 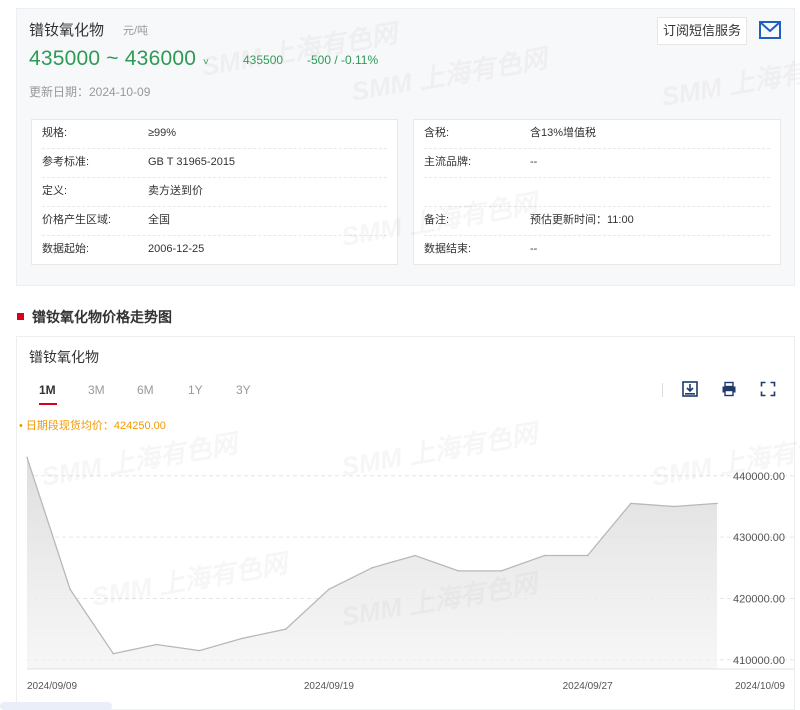 What do you see at coordinates (597, 250) in the screenshot?
I see `spec-row: 数据结束: --` at bounding box center [597, 250].